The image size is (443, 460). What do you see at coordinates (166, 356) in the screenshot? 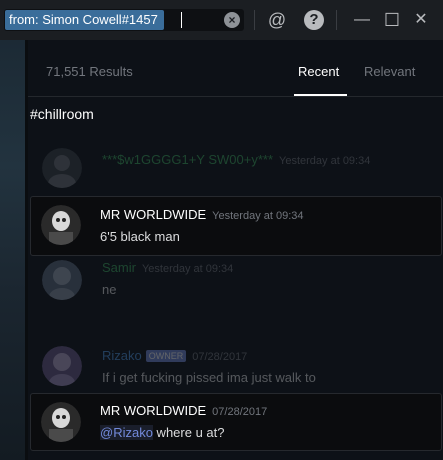
I see `owner-badge: OWNER` at bounding box center [166, 356].